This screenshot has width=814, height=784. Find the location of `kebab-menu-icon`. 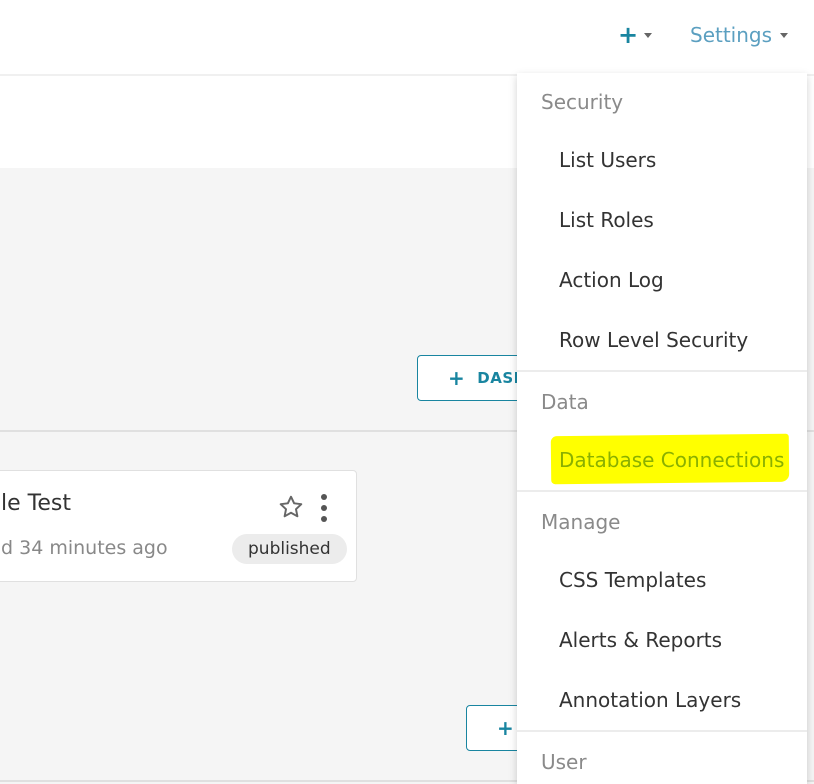

kebab-menu-icon is located at coordinates (324, 508).